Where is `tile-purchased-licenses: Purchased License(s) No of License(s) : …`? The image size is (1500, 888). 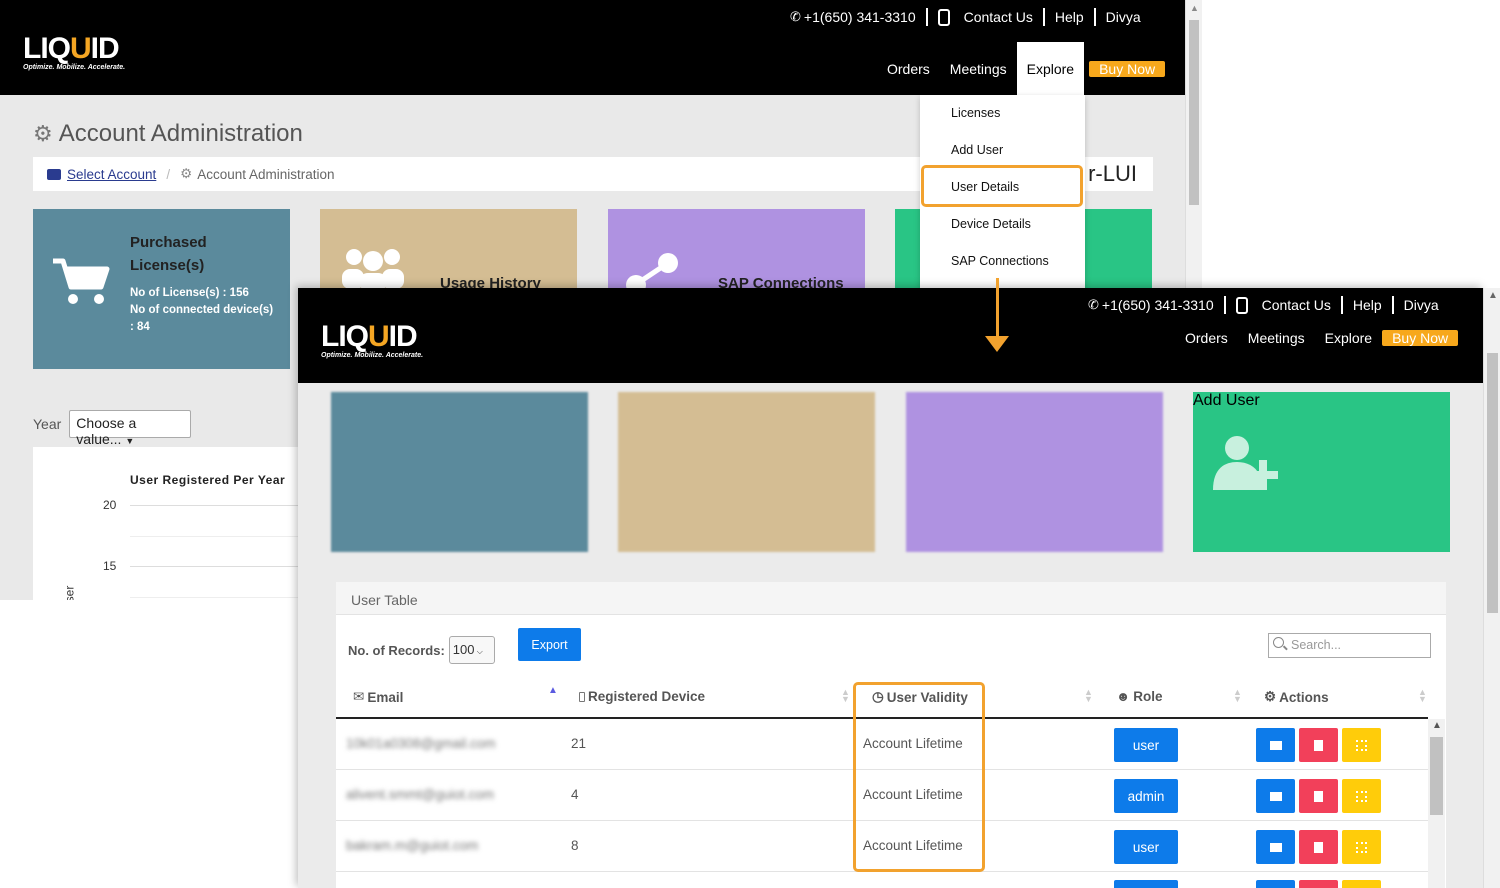
tile-purchased-licenses: Purchased License(s) No of License(s) : … is located at coordinates (161, 289).